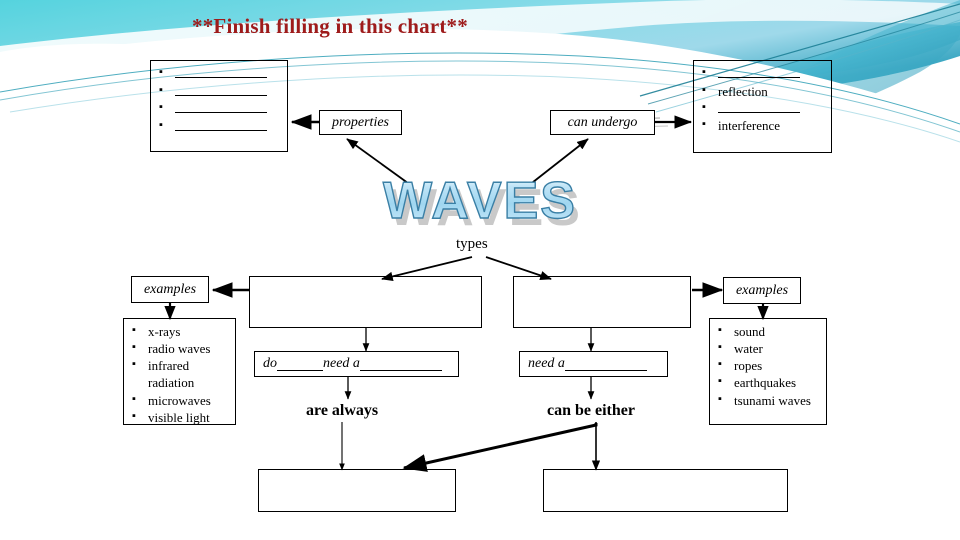 The width and height of the screenshot is (960, 540). I want to click on example-text: microwaves, so click(179, 400).